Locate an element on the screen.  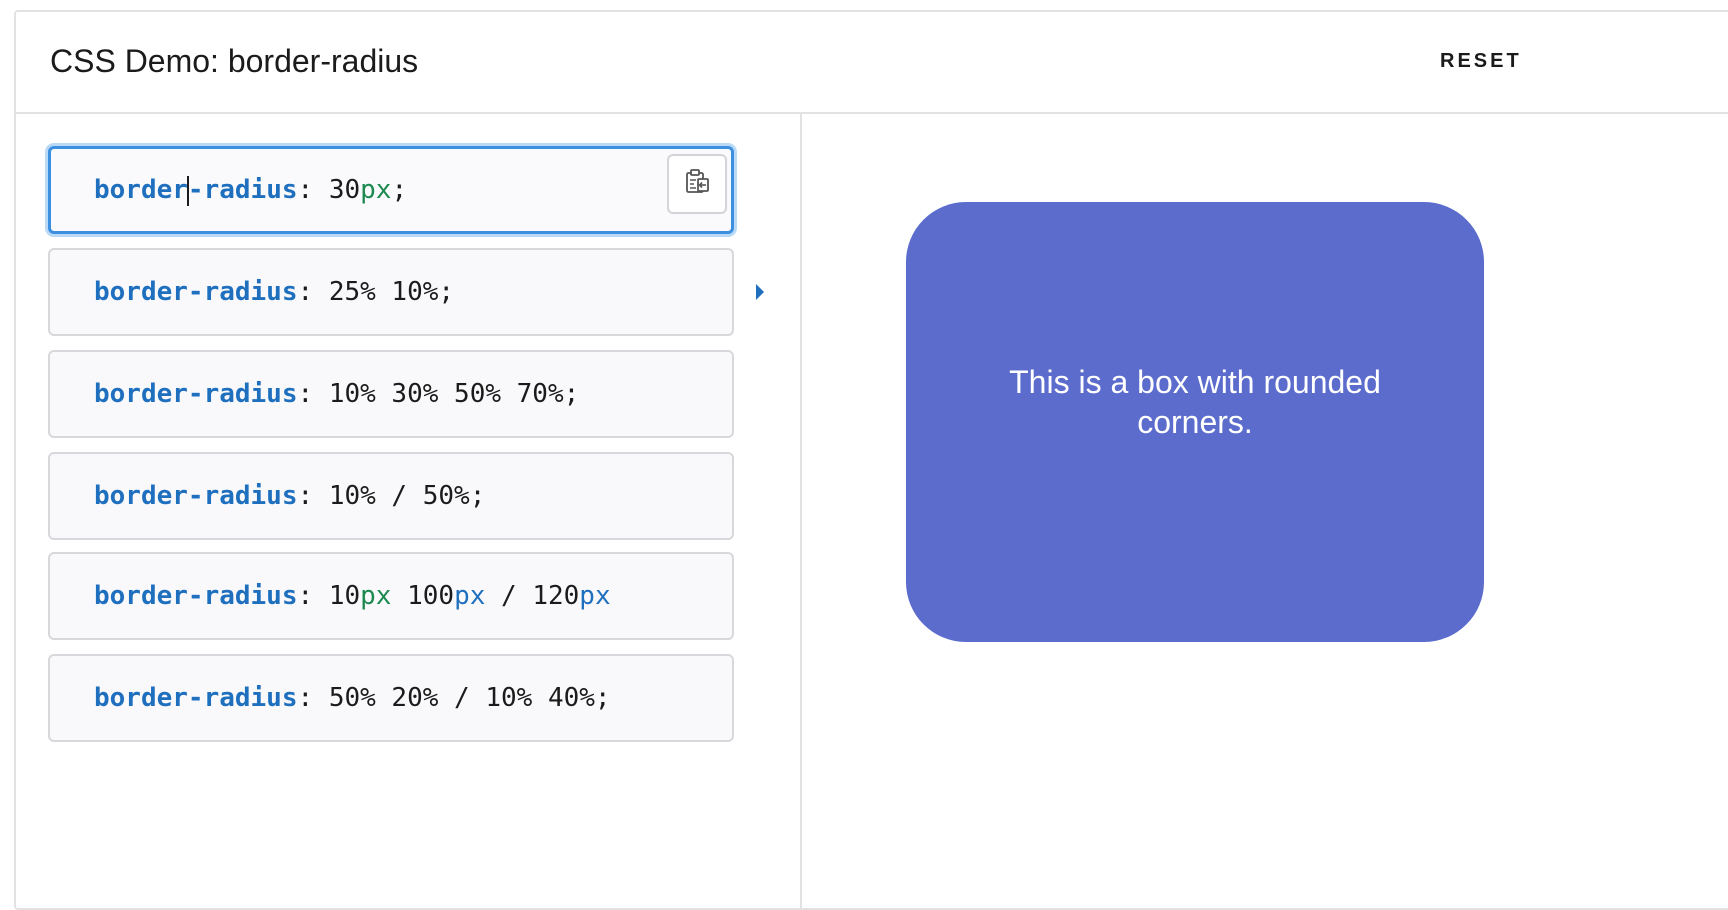
css-value: 25% 10%; is located at coordinates (391, 292).